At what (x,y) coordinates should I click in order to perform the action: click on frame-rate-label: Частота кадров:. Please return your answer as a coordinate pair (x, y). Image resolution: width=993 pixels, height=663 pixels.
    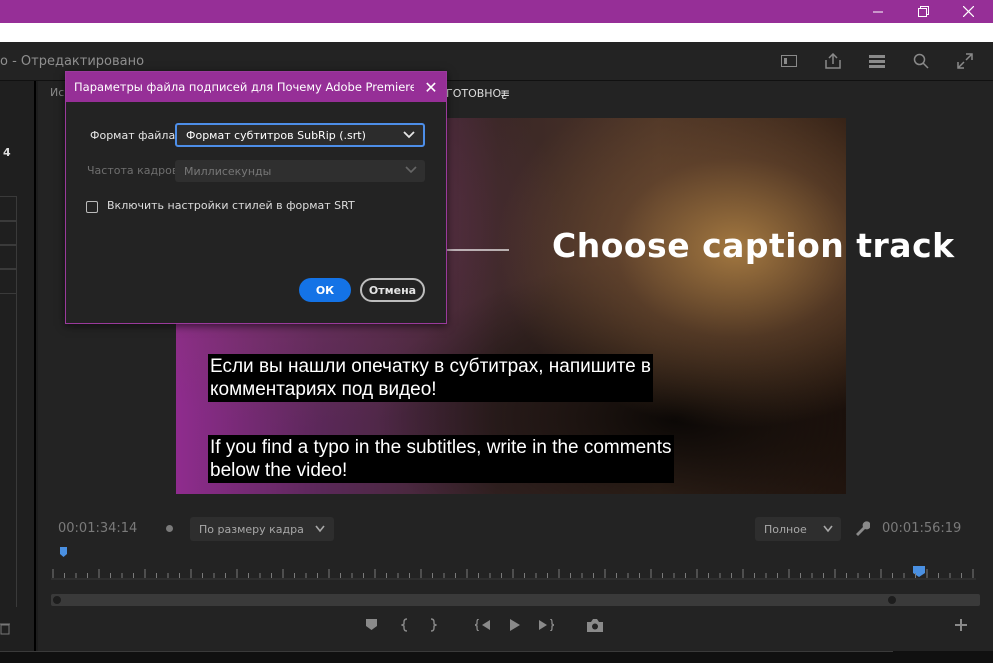
    Looking at the image, I should click on (135, 170).